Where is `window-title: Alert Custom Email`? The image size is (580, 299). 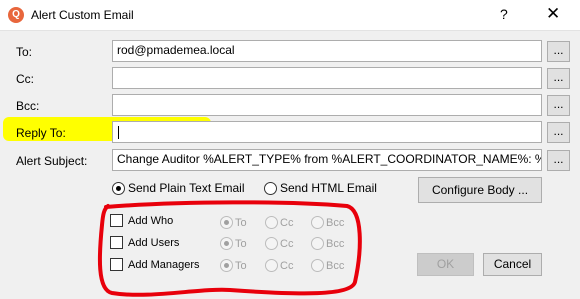 window-title: Alert Custom Email is located at coordinates (82, 15).